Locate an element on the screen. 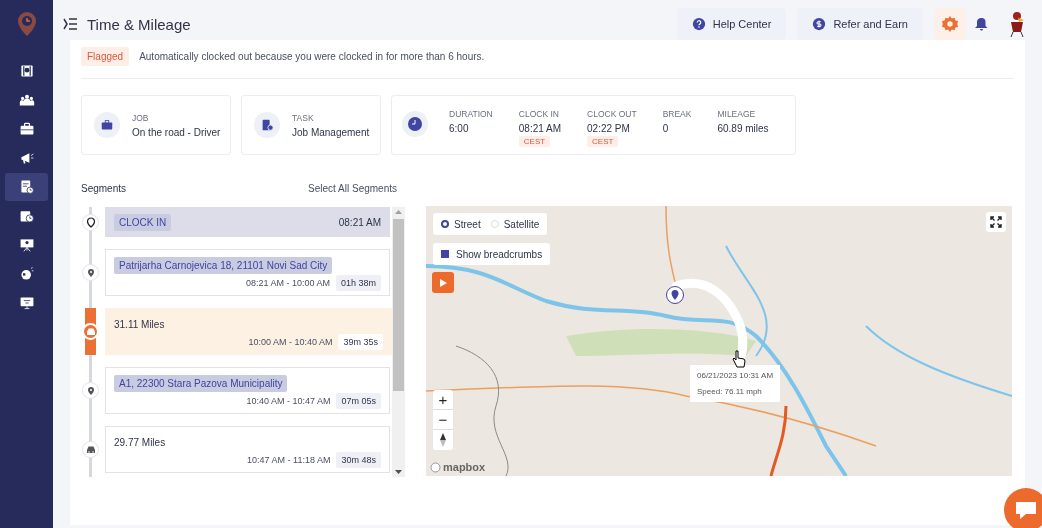 Image resolution: width=1042 pixels, height=528 pixels. summary-label: DURATION is located at coordinates (471, 114).